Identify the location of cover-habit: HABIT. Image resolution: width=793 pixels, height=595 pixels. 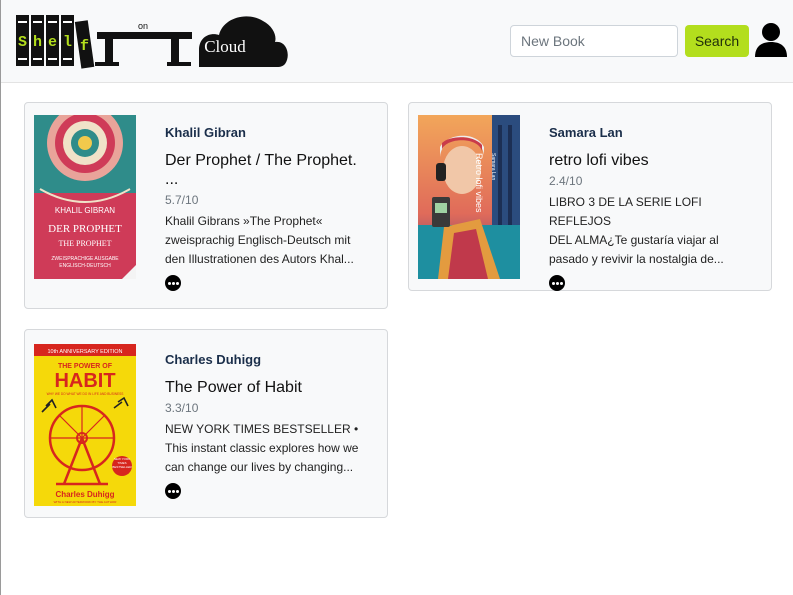
(84, 381).